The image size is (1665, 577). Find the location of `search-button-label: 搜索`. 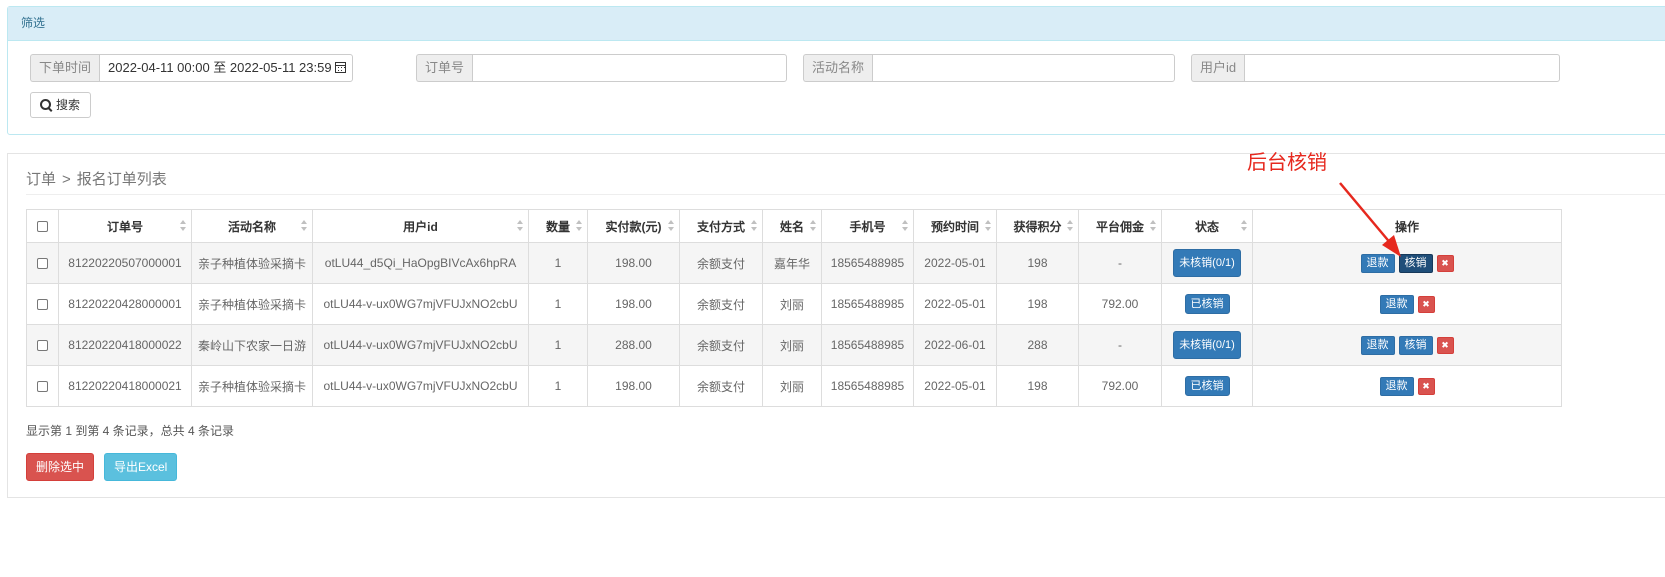

search-button-label: 搜索 is located at coordinates (68, 105).